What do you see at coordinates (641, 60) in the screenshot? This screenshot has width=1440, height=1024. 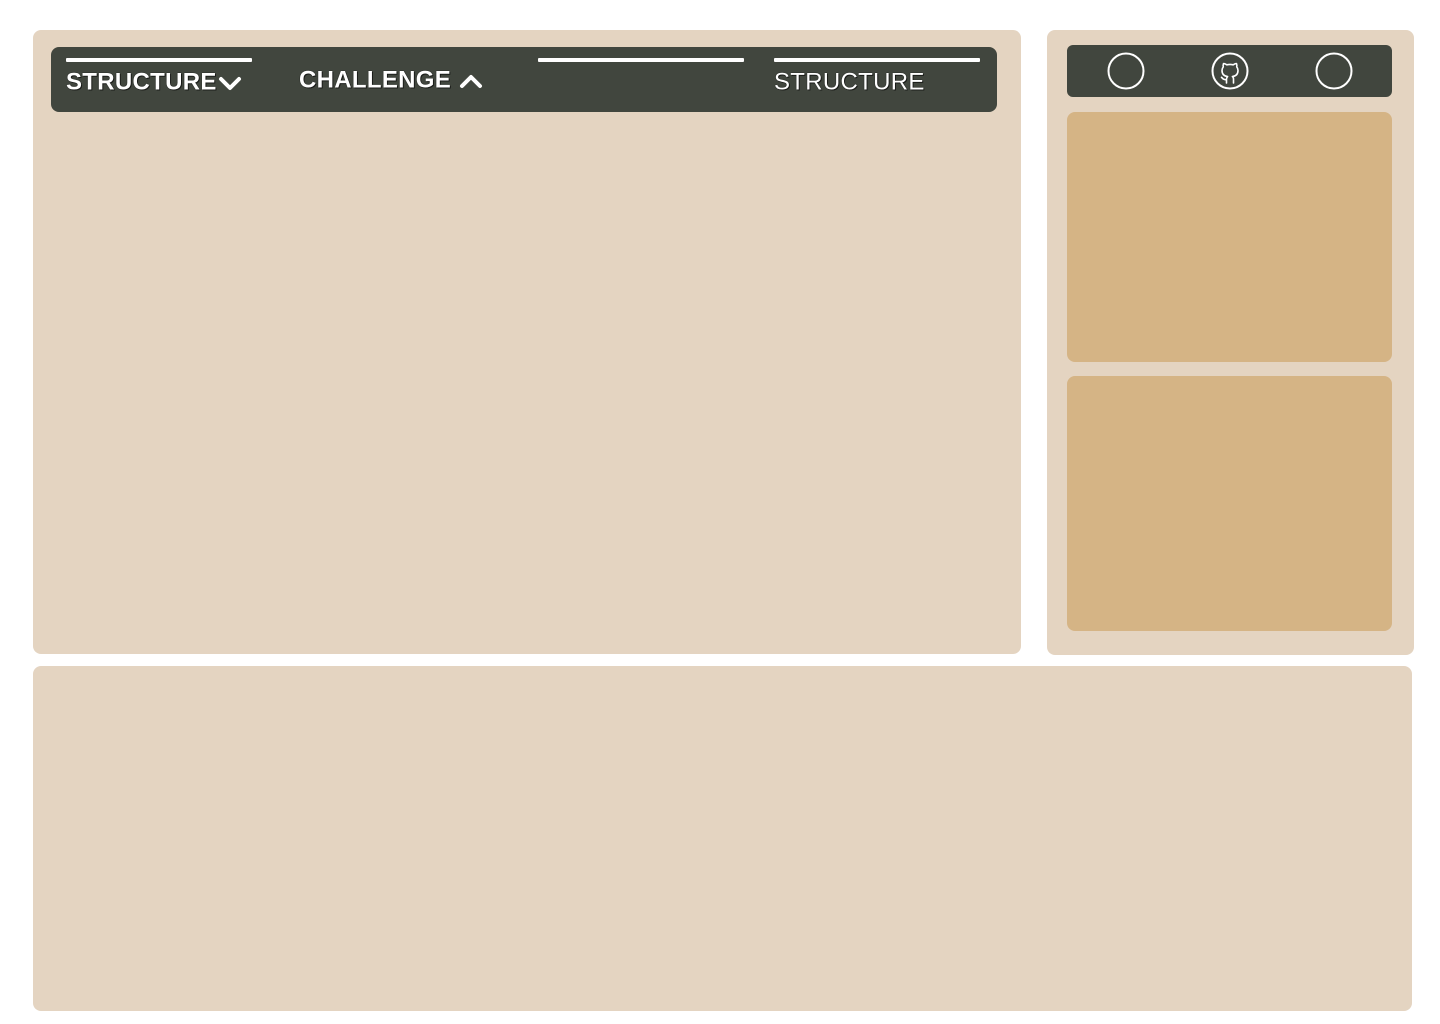 I see `nav-item-3-active-indicator` at bounding box center [641, 60].